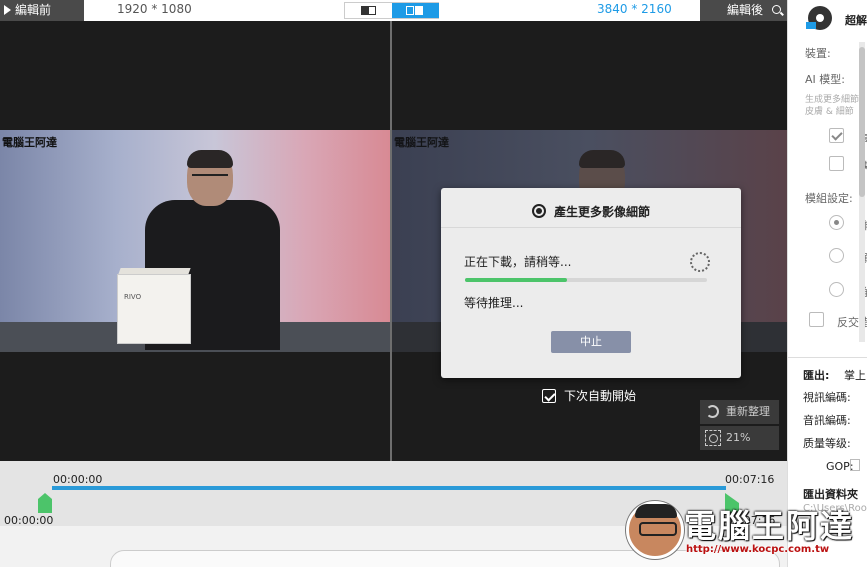  I want to click on search-icon, so click(776, 9).